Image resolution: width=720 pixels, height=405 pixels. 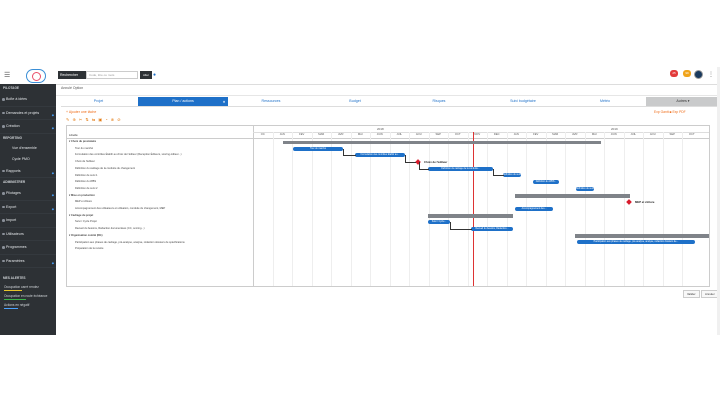 I want to click on sidebar-item-demandes: Demandes et projets ◆, so click(x=28, y=113).